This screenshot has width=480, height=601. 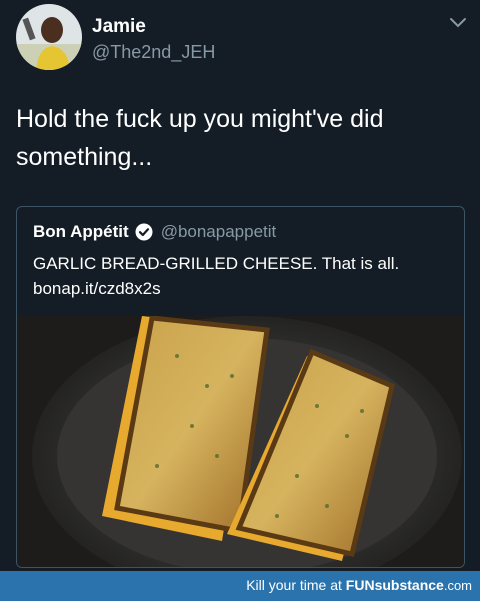 I want to click on quoted-author-name: Bon Appétit, so click(x=81, y=231).